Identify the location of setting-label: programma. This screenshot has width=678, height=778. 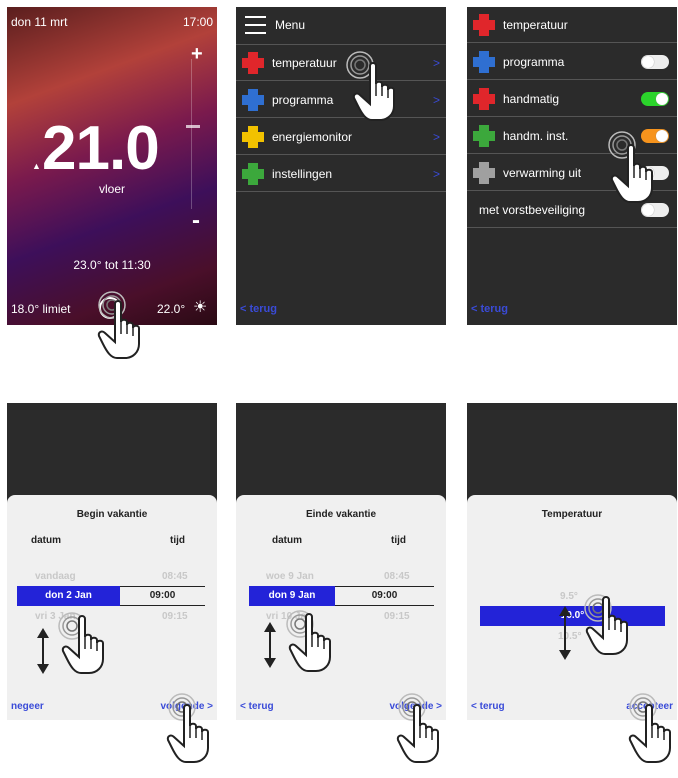
(534, 61).